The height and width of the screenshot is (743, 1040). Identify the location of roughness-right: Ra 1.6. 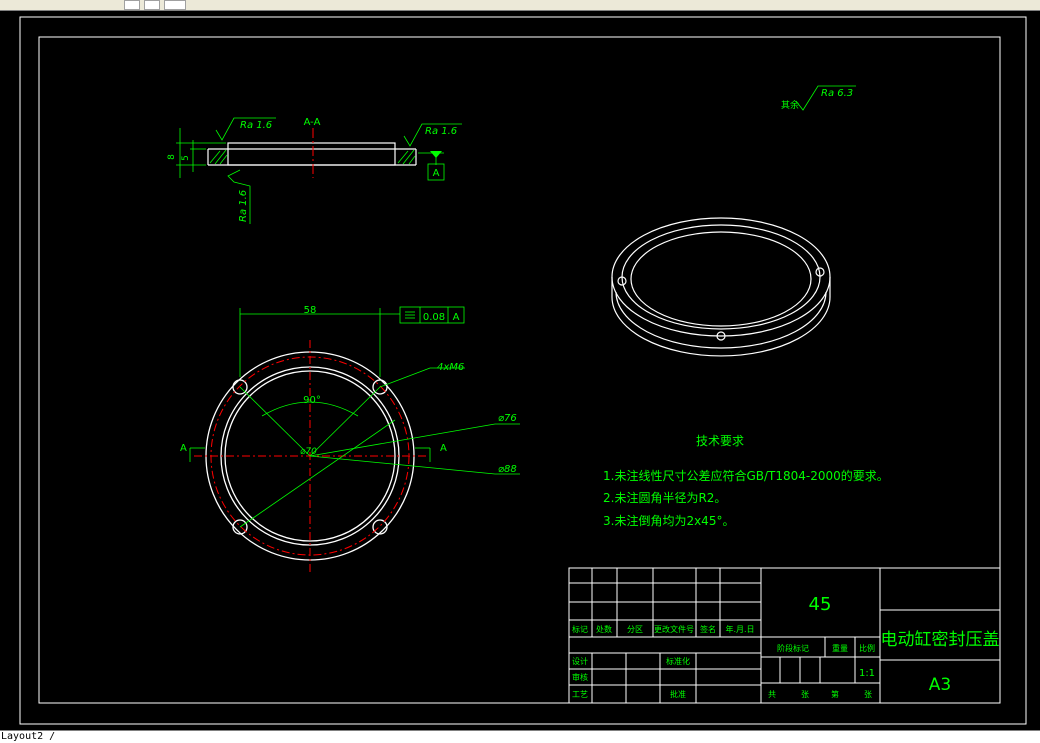
(441, 131).